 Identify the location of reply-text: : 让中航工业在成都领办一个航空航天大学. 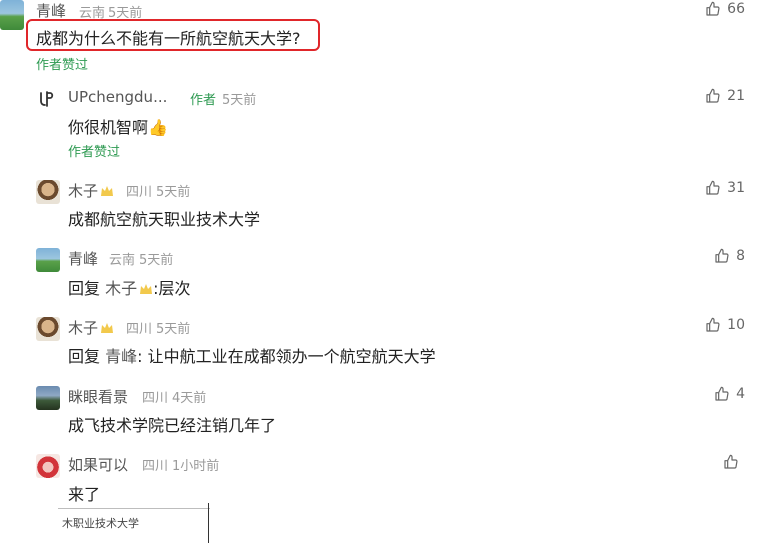
(286, 356).